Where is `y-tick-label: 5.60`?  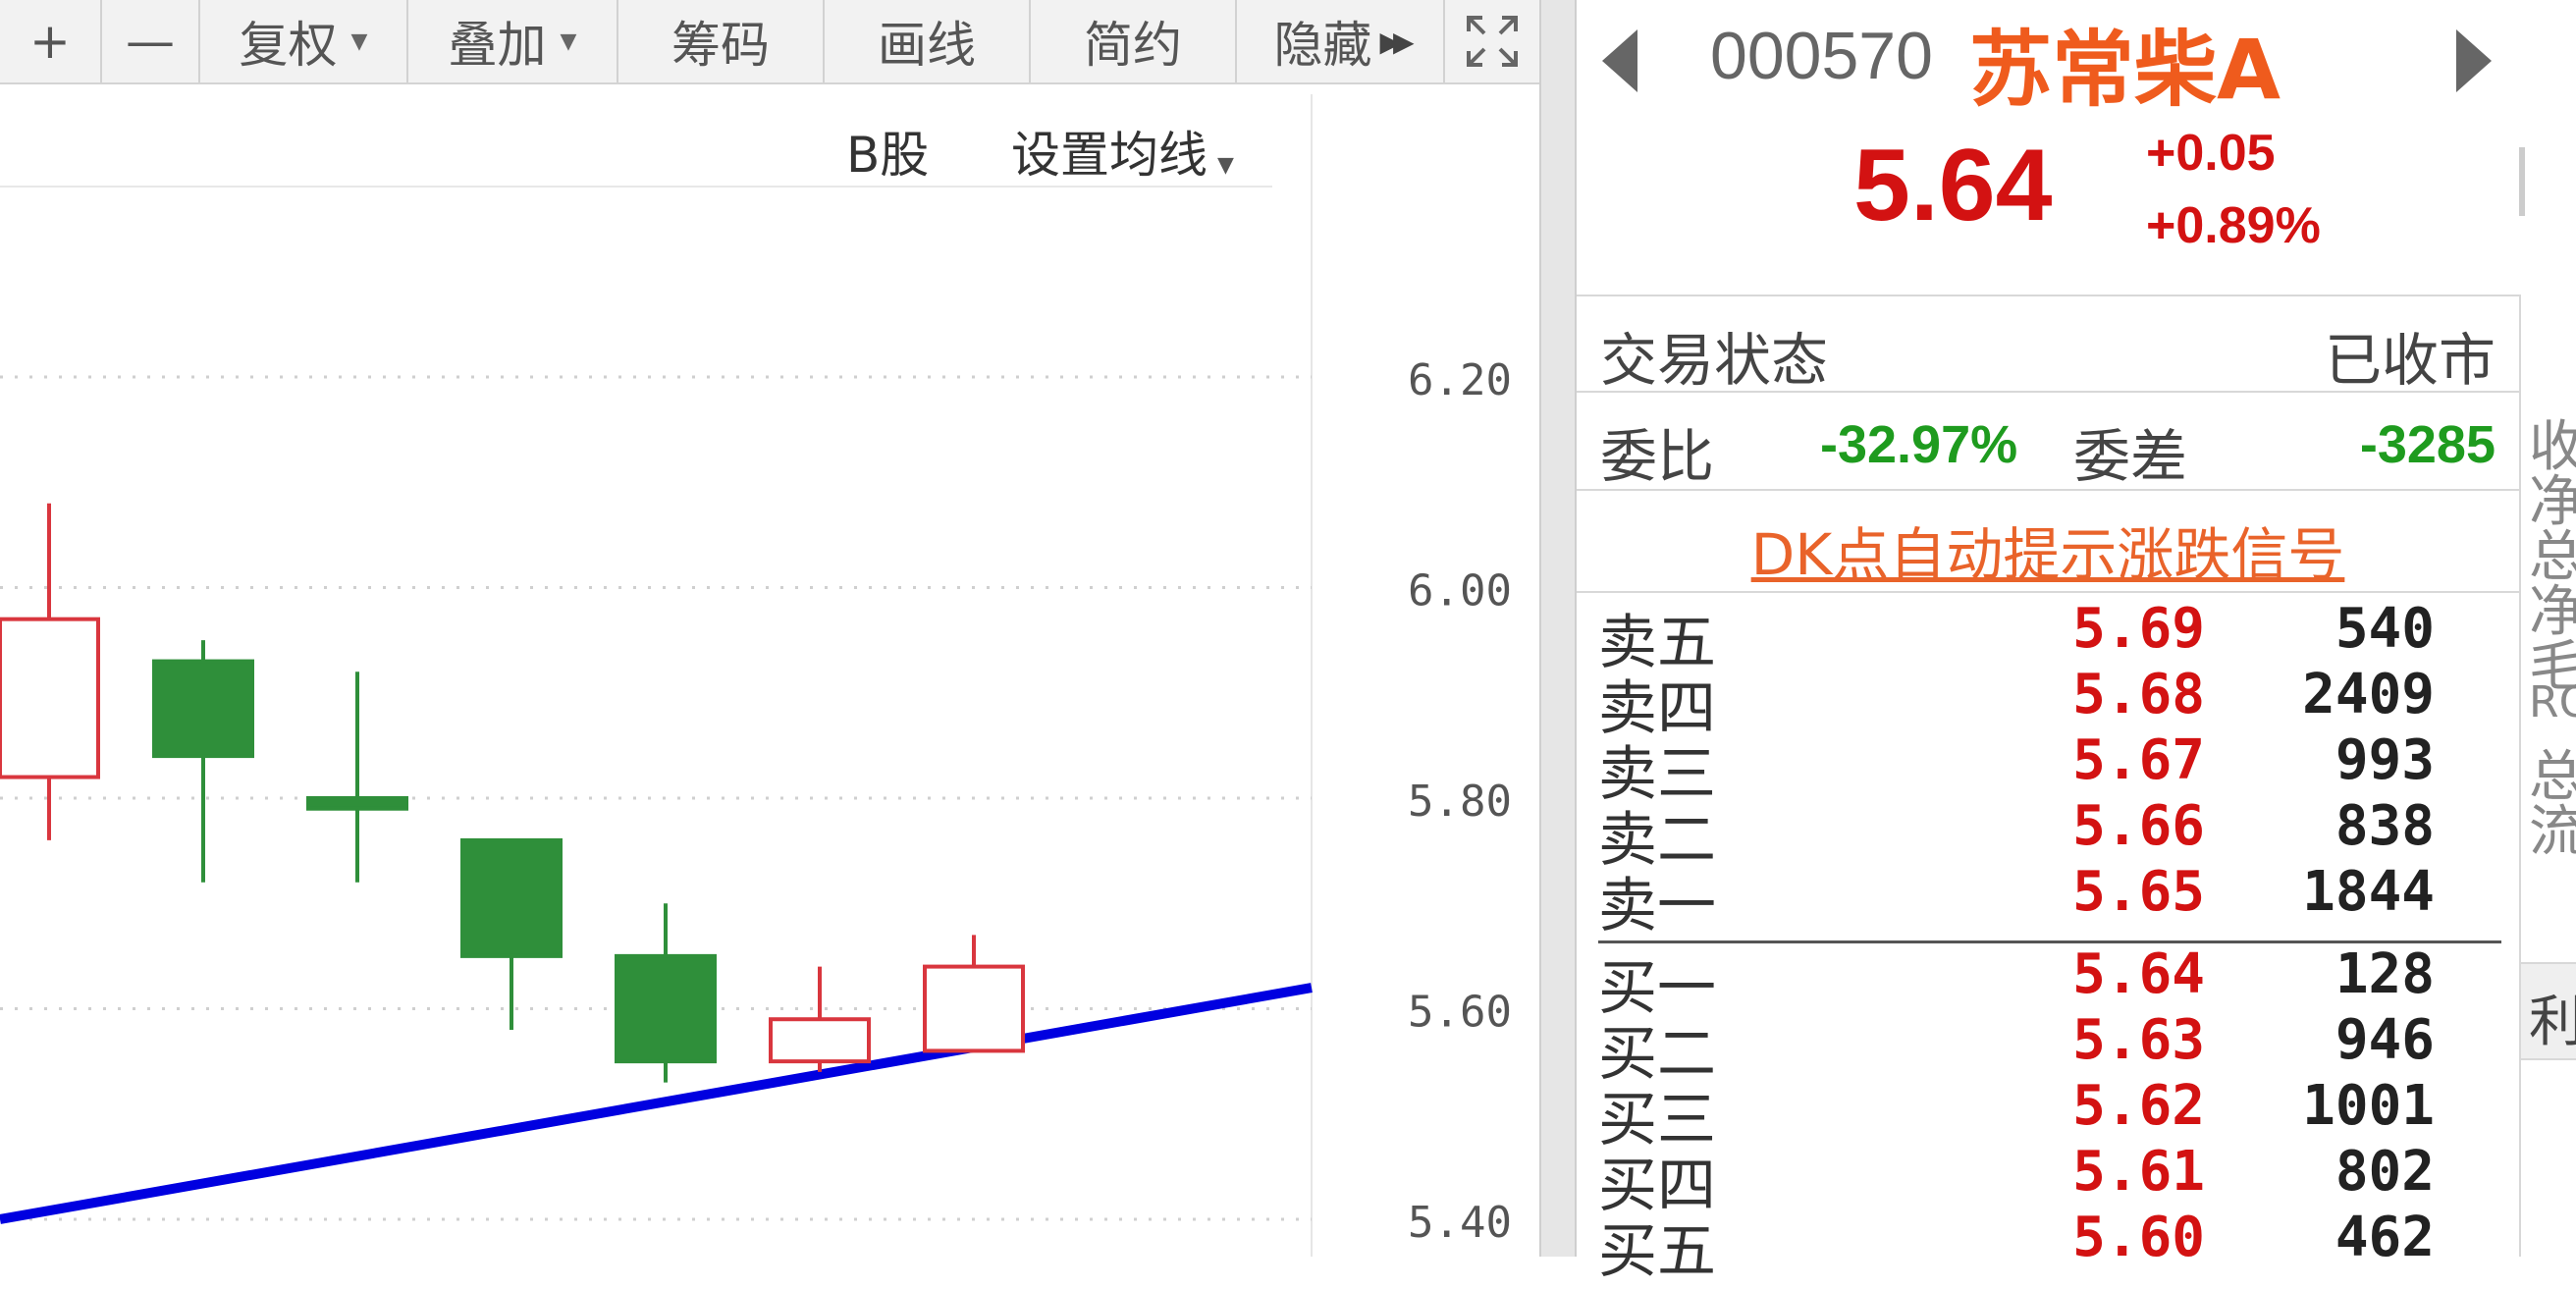 y-tick-label: 5.60 is located at coordinates (1460, 1013).